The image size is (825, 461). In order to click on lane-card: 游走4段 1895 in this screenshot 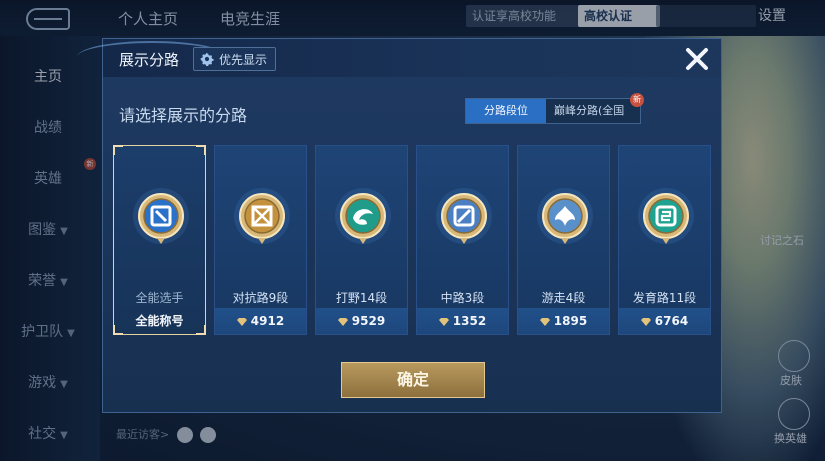, I will do `click(563, 240)`.